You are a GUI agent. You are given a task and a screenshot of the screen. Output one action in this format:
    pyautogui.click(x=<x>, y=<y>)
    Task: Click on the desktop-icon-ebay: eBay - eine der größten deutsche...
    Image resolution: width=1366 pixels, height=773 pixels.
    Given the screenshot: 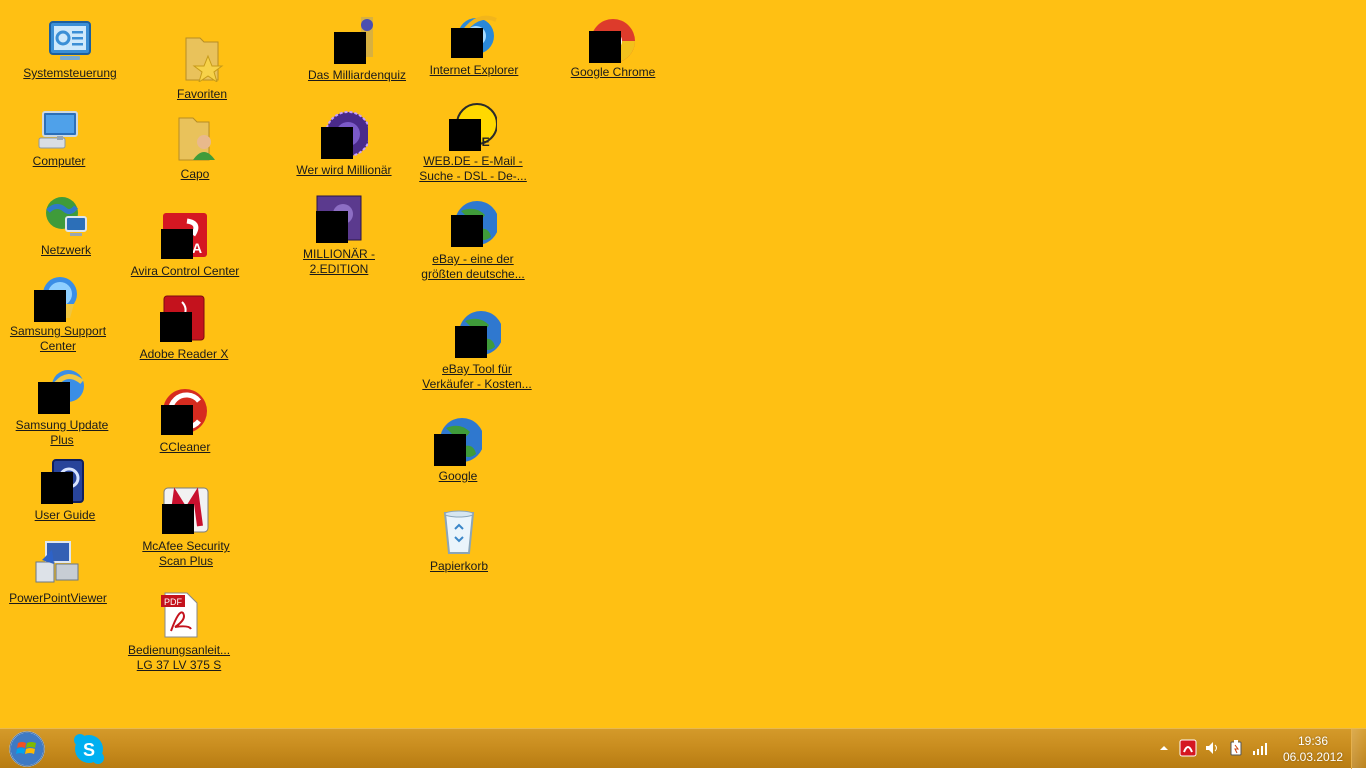 What is the action you would take?
    pyautogui.click(x=473, y=240)
    